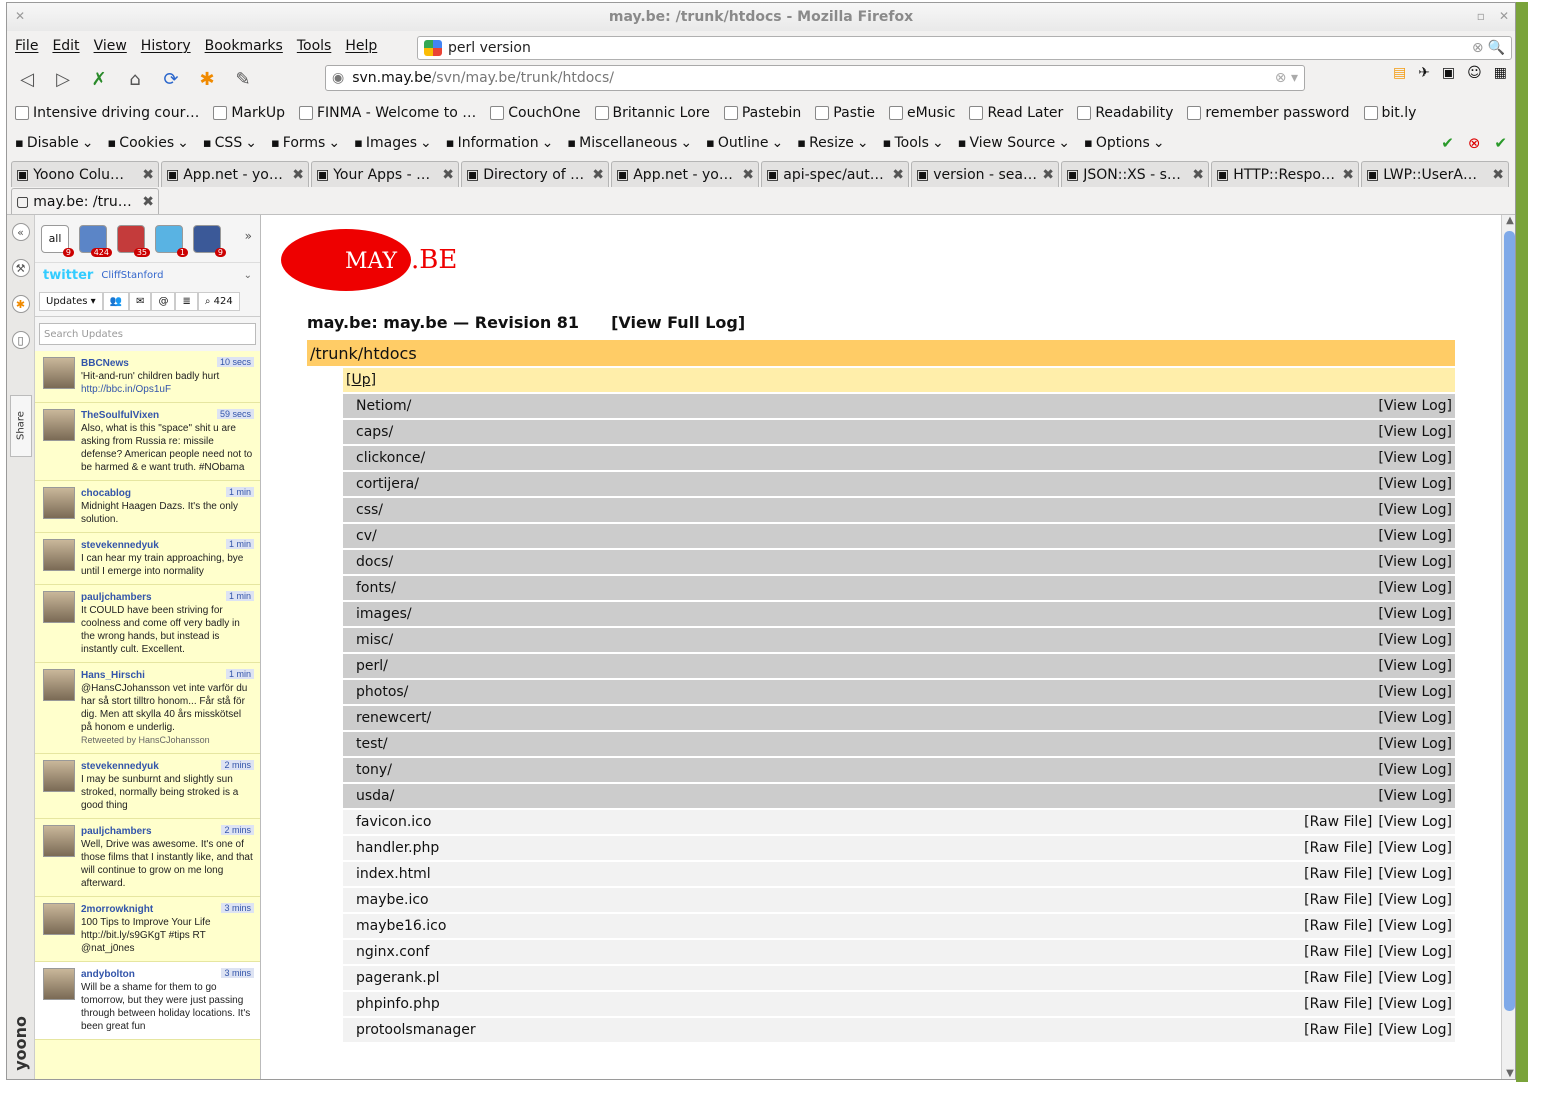 Image resolution: width=1543 pixels, height=1107 pixels. What do you see at coordinates (830, 978) in the screenshot?
I see `file-name: pagerank.pl` at bounding box center [830, 978].